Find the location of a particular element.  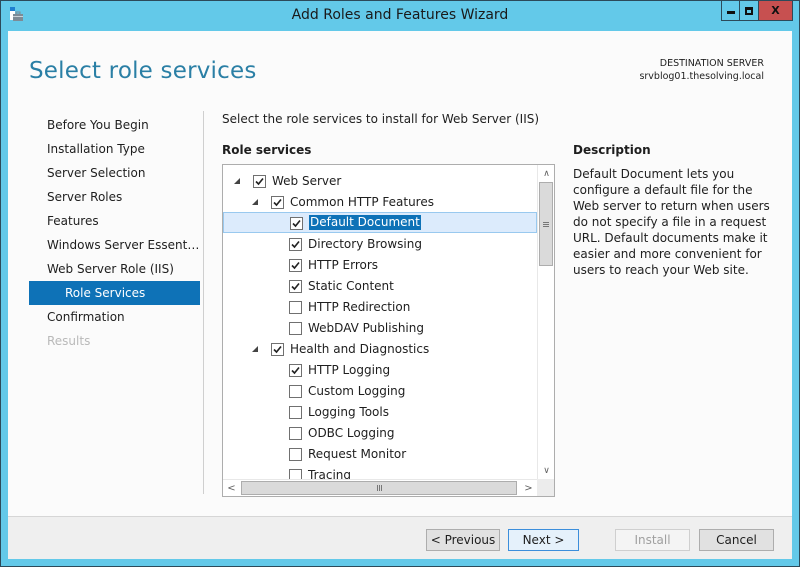

scroll-right-button: > is located at coordinates (528, 488).